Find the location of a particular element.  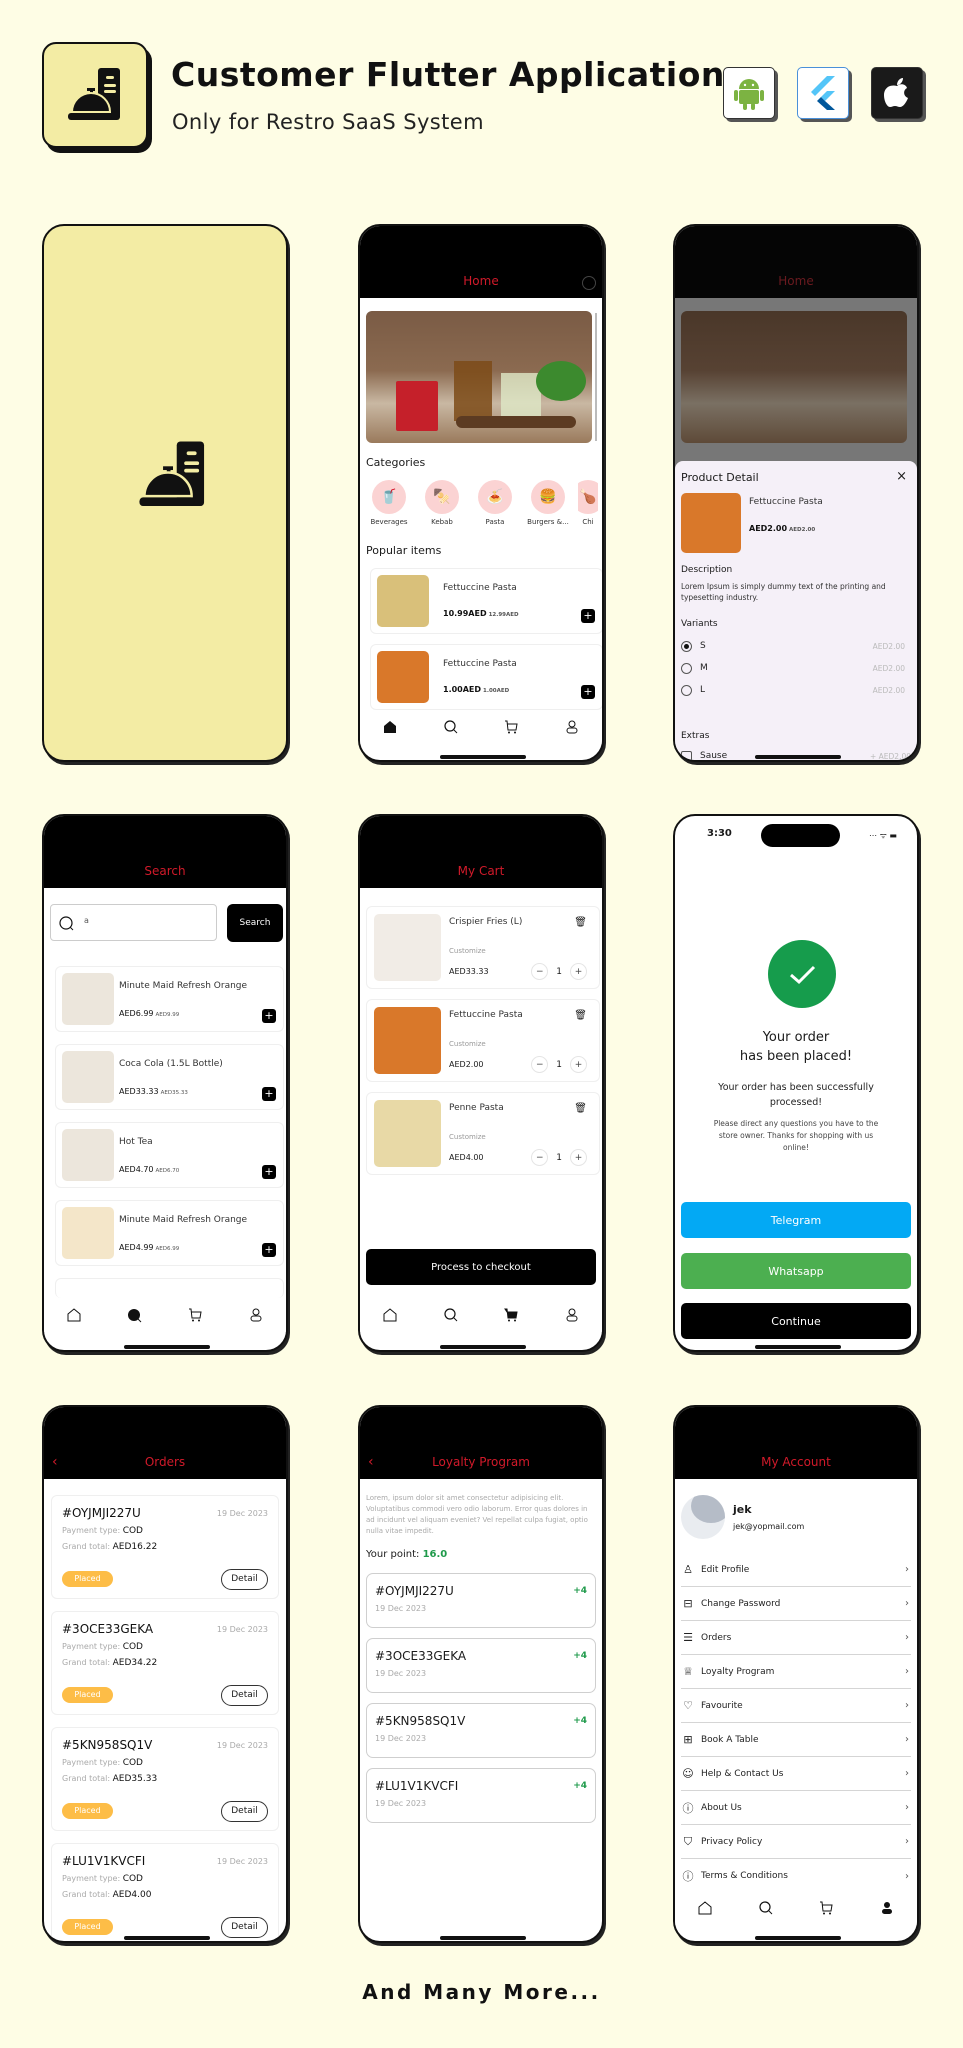

search-result is located at coordinates (169, 1288).